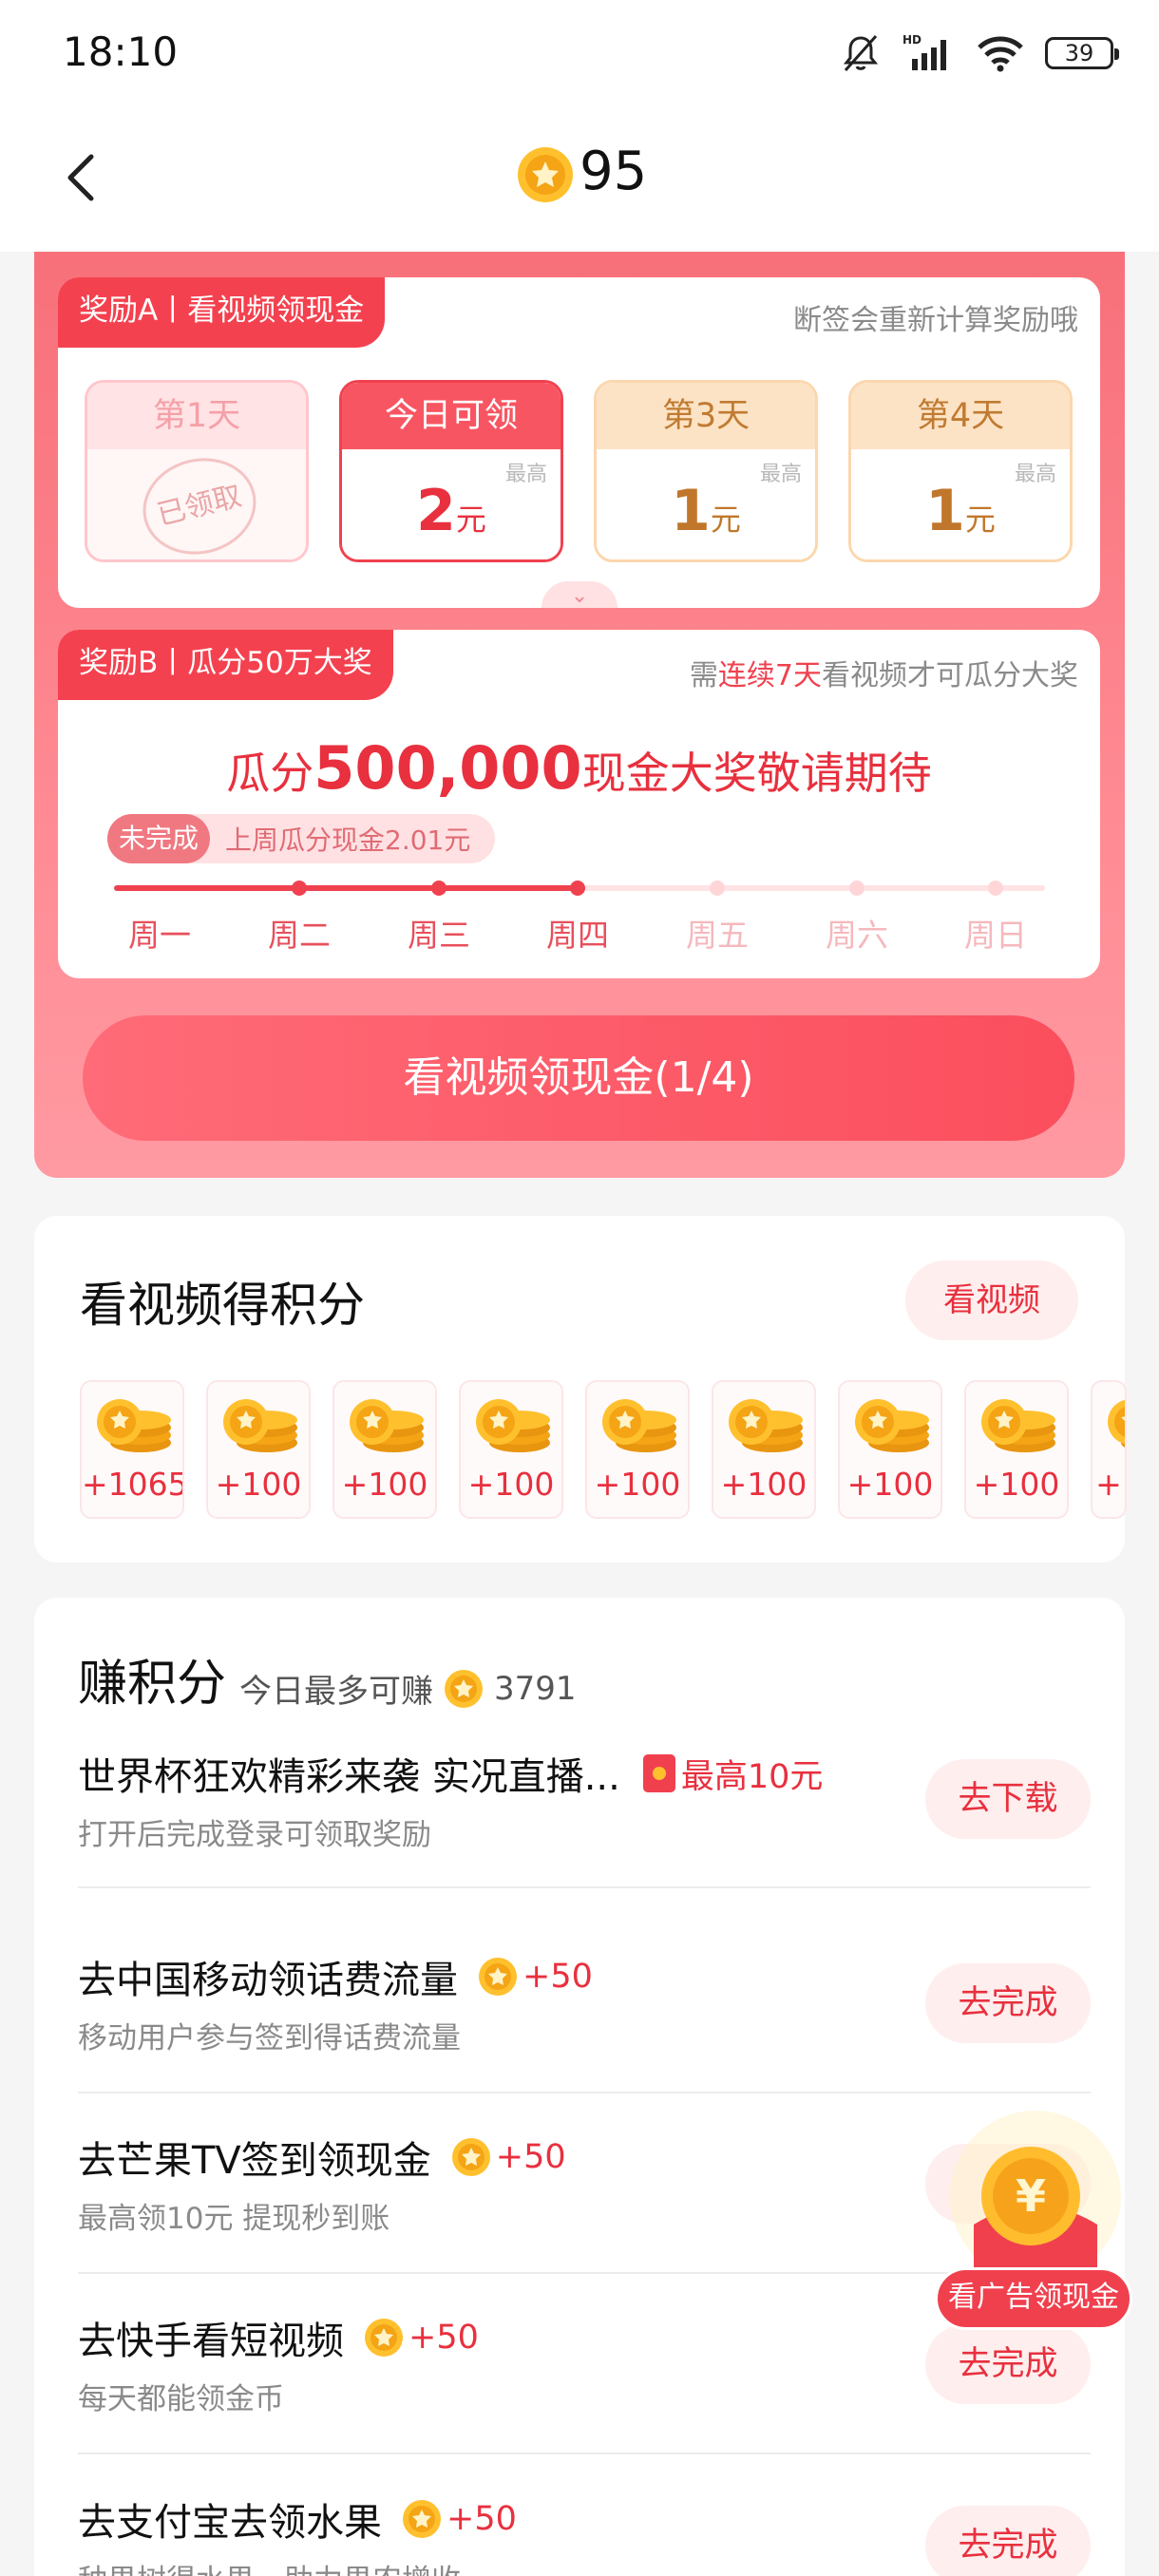 This screenshot has height=2576, width=1159. Describe the element at coordinates (121, 51) in the screenshot. I see `status-time: 18:10` at that location.